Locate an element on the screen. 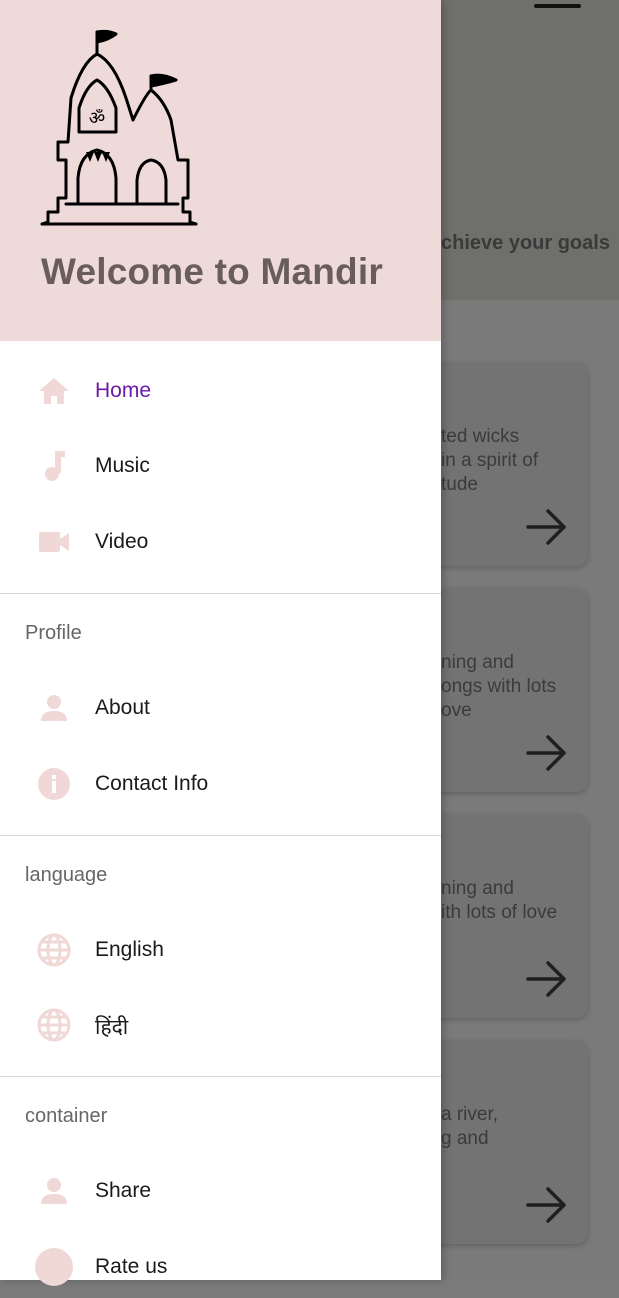 The image size is (619, 1298). nav-item-home: Home is located at coordinates (220, 392).